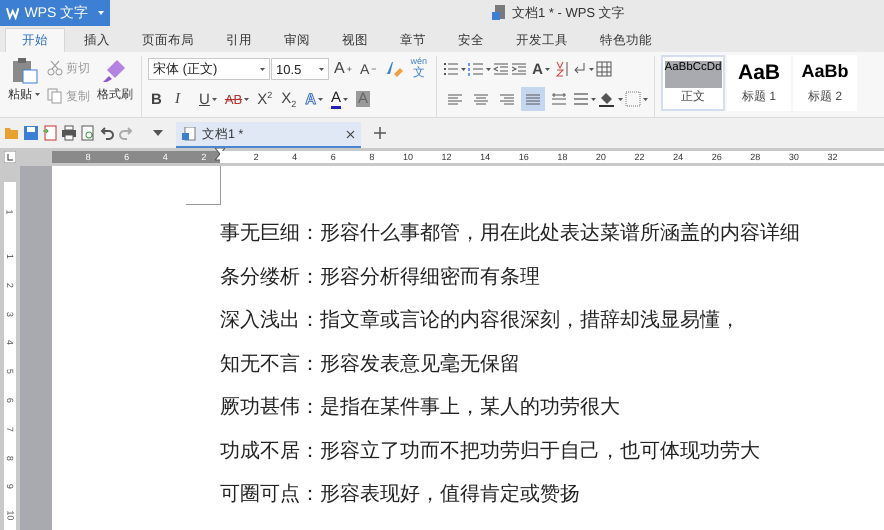 The width and height of the screenshot is (884, 530). I want to click on increase-indent-icon, so click(519, 69).